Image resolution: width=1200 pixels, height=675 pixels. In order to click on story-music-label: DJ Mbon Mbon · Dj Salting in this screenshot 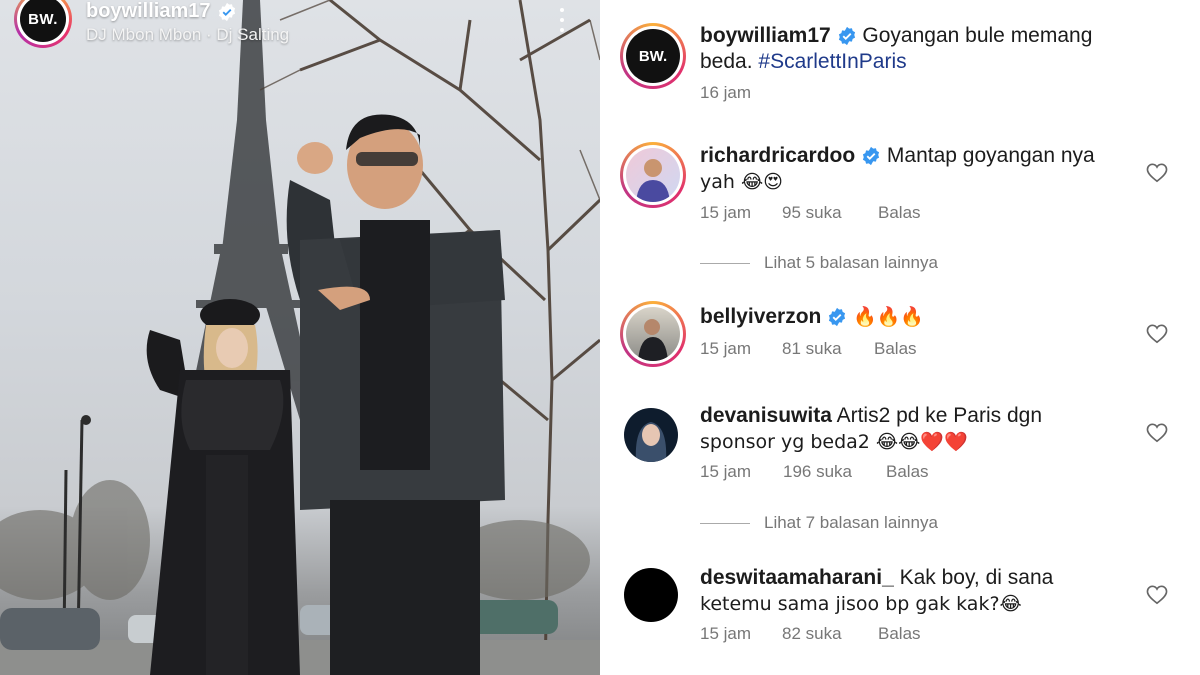, I will do `click(187, 35)`.